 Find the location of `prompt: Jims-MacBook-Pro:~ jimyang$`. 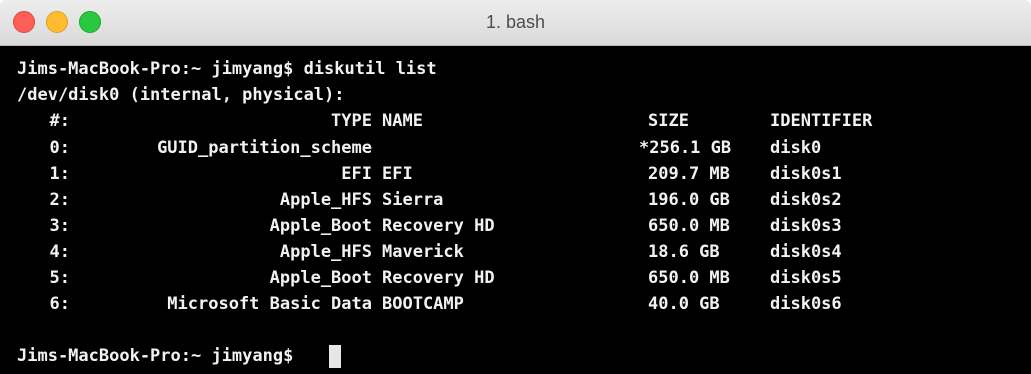

prompt: Jims-MacBook-Pro:~ jimyang$ is located at coordinates (160, 69).